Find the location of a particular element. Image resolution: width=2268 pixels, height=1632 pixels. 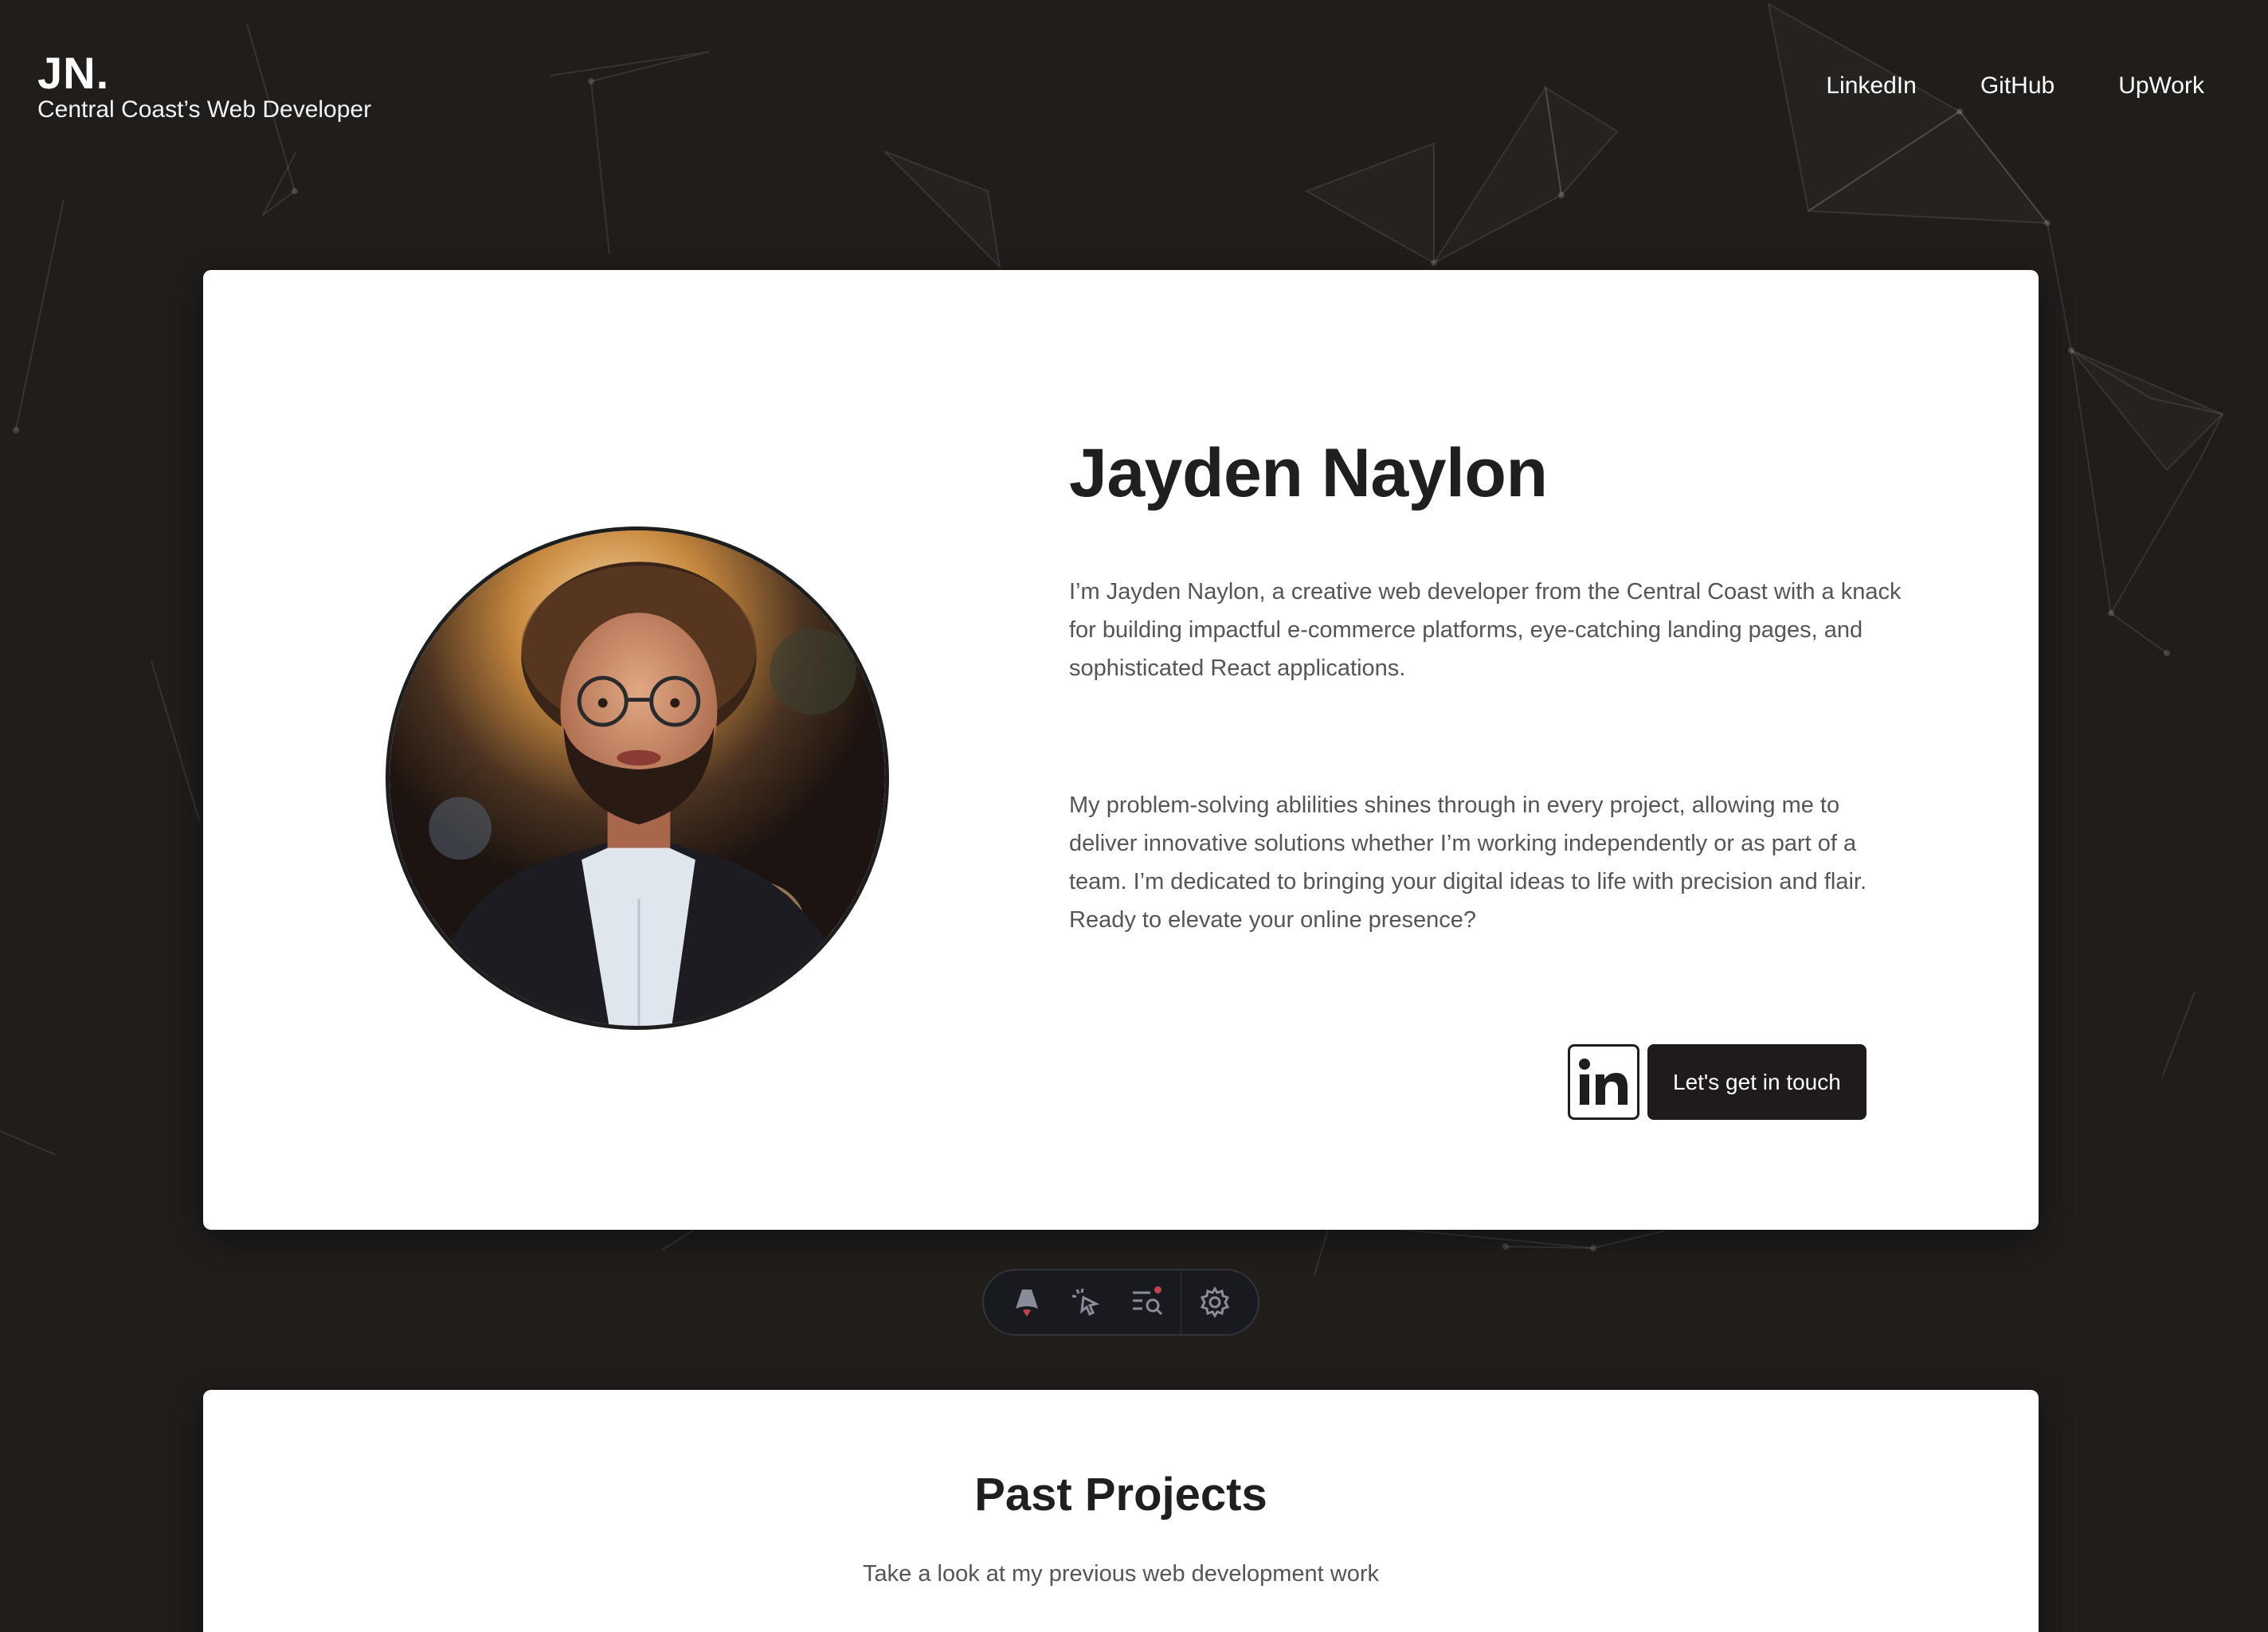

dev-toolbar is located at coordinates (1121, 1303).